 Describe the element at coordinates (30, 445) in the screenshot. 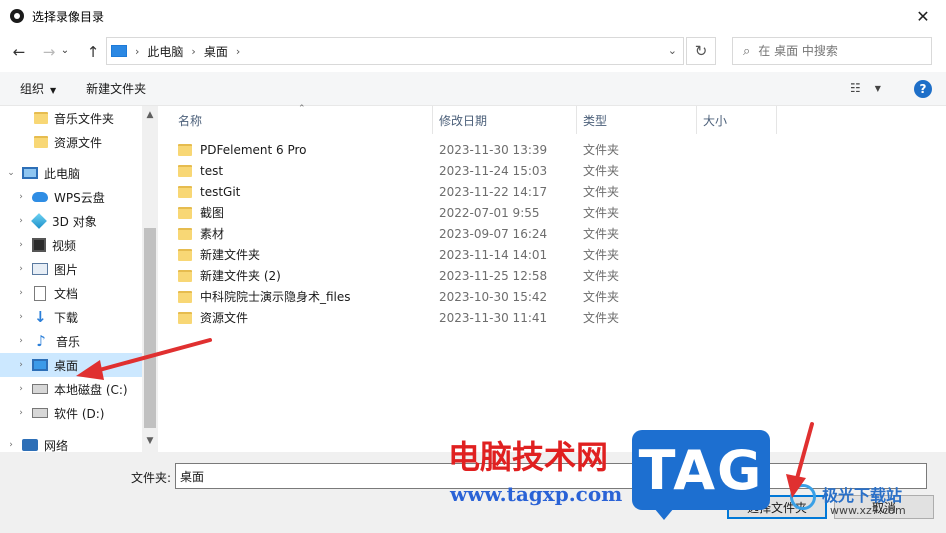

I see `network-icon` at that location.